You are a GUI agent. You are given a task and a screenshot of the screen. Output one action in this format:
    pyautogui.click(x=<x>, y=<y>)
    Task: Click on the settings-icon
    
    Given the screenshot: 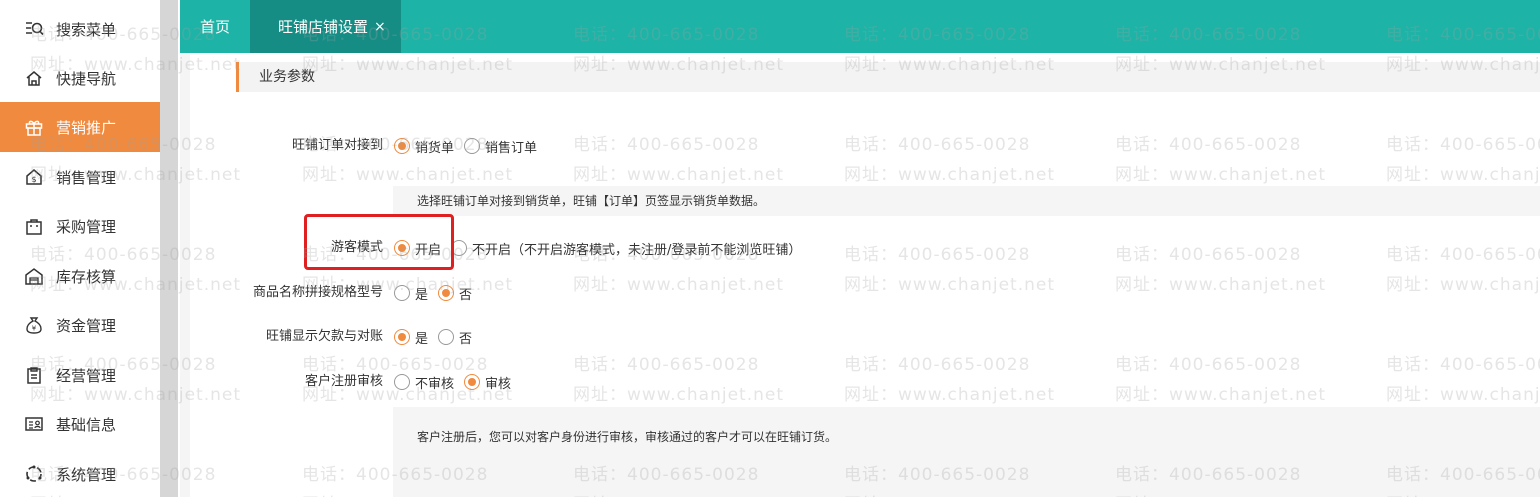 What is the action you would take?
    pyautogui.click(x=34, y=474)
    